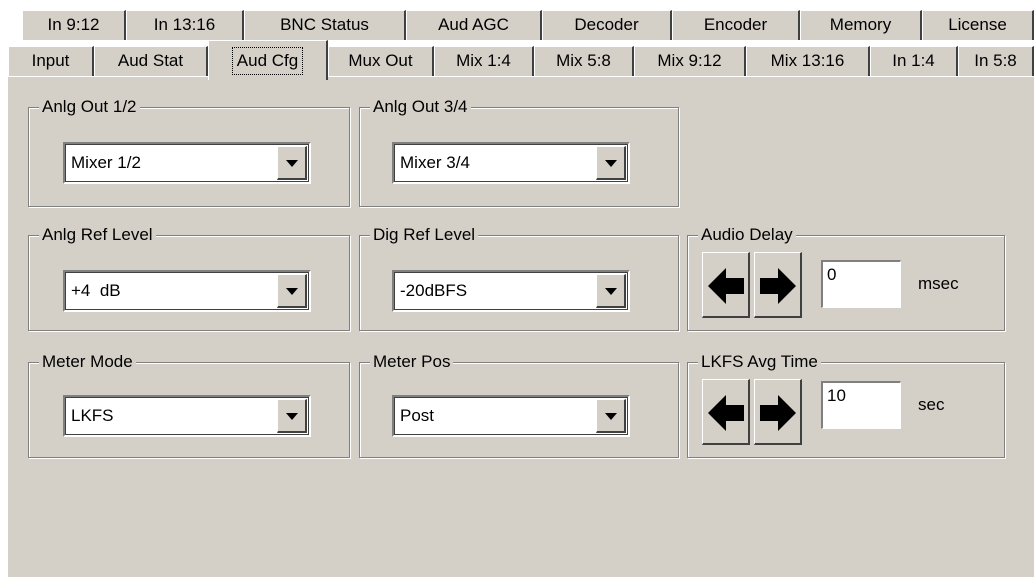  I want to click on tab-aud-agc: Aud AGC, so click(474, 25).